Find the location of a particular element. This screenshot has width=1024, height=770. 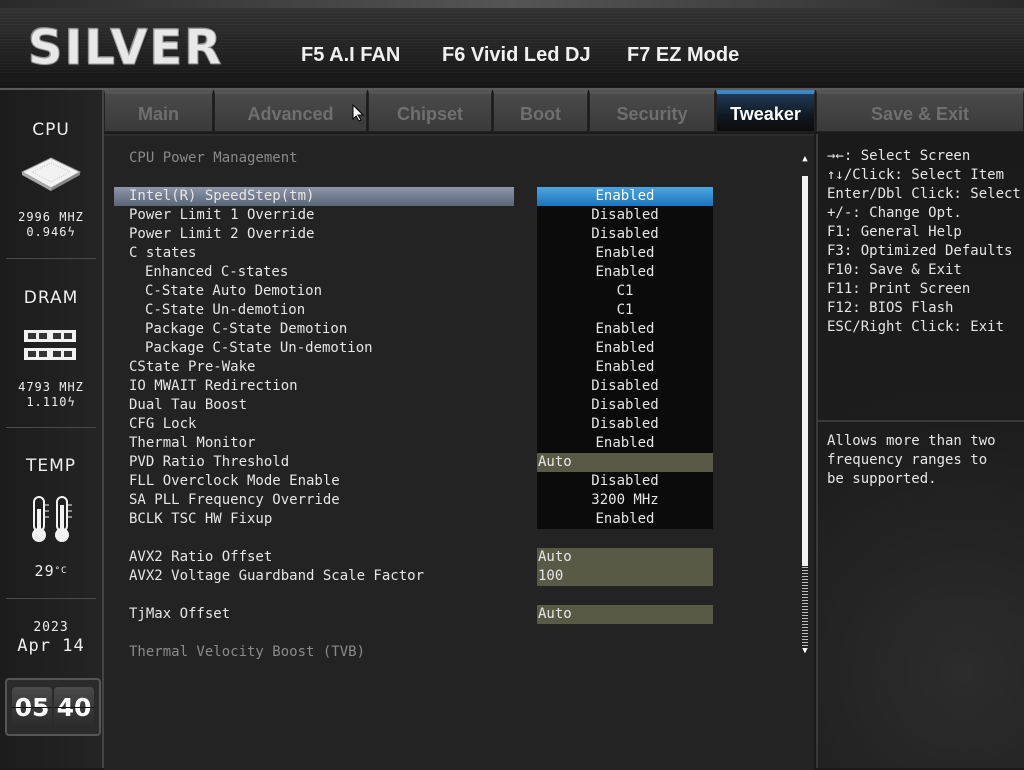

scroll-down-arrow-icon: ▼ is located at coordinates (805, 651).